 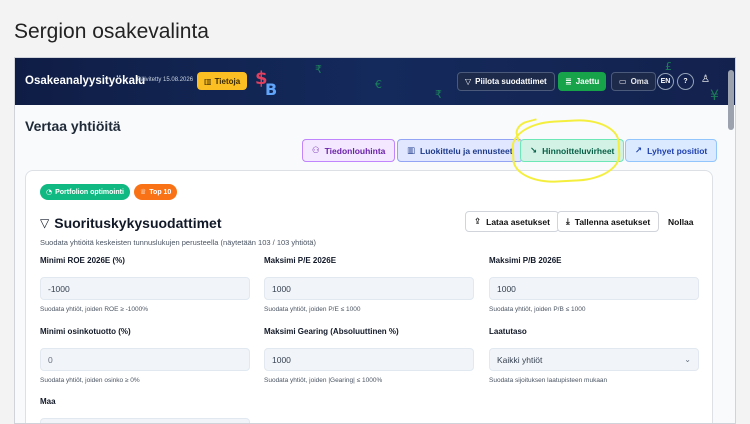 I want to click on max-pe-input: 1000, so click(x=369, y=288).